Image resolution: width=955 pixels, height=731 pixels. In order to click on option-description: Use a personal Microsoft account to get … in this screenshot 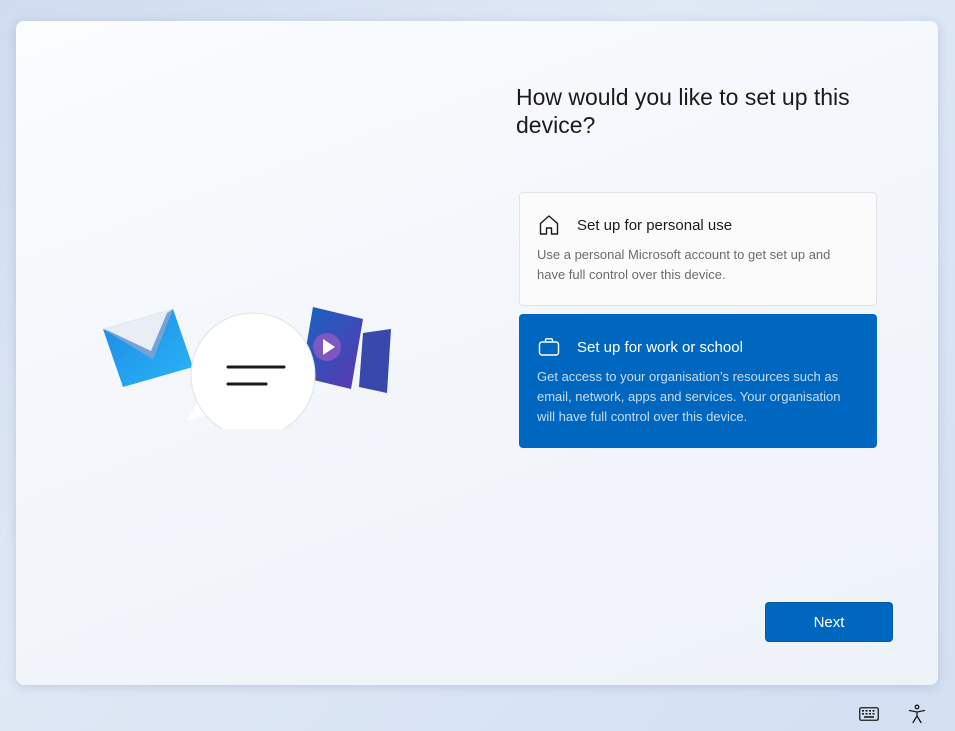, I will do `click(684, 264)`.